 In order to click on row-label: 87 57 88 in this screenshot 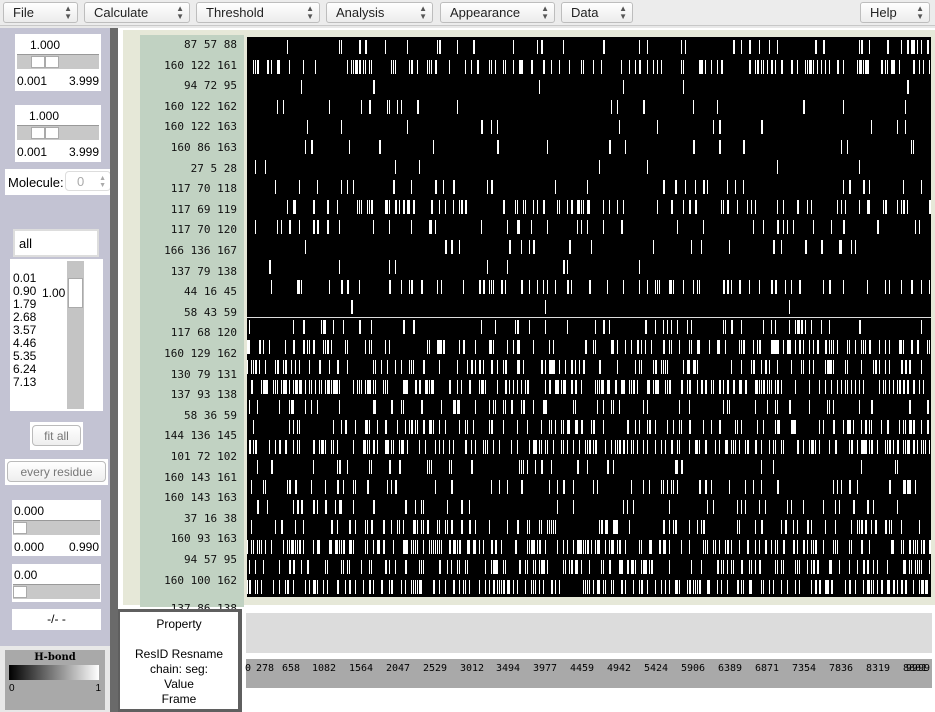, I will do `click(210, 44)`.